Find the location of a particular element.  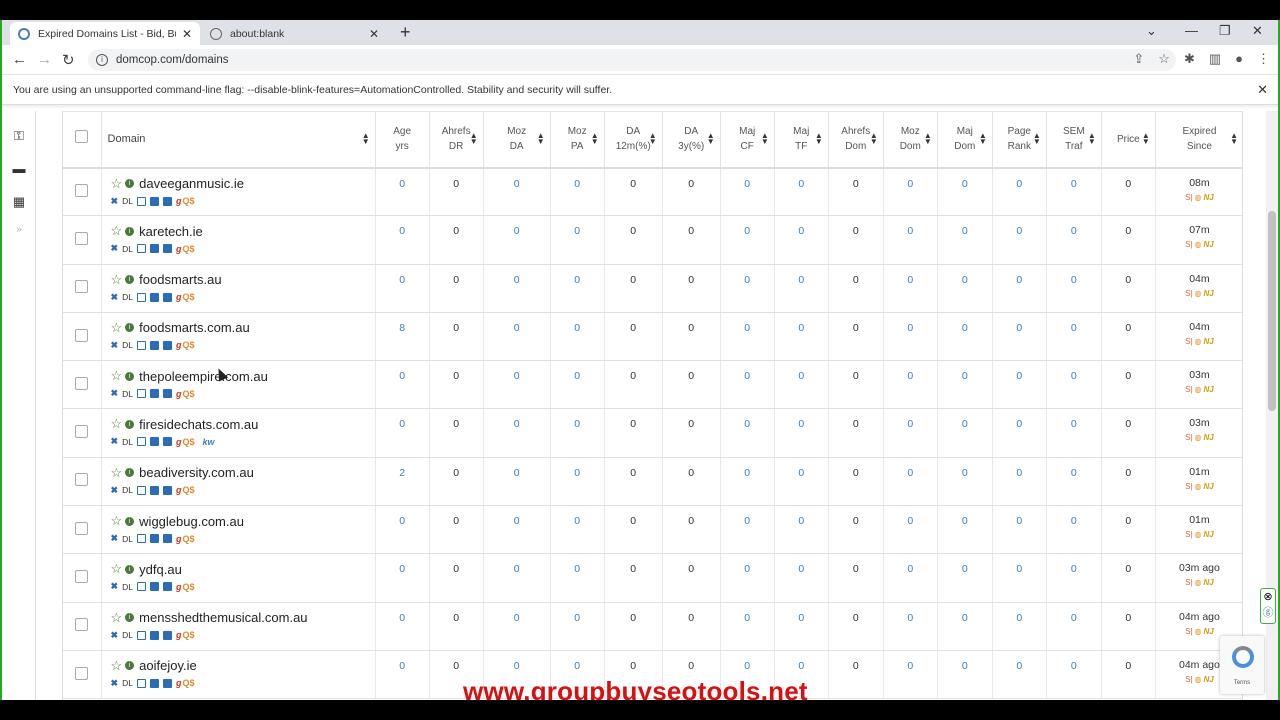

domain-name: wigglebug.com.au is located at coordinates (191, 521).